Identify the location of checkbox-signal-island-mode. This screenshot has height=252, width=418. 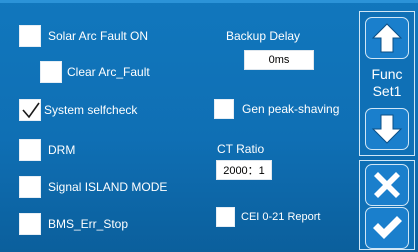
(30, 187).